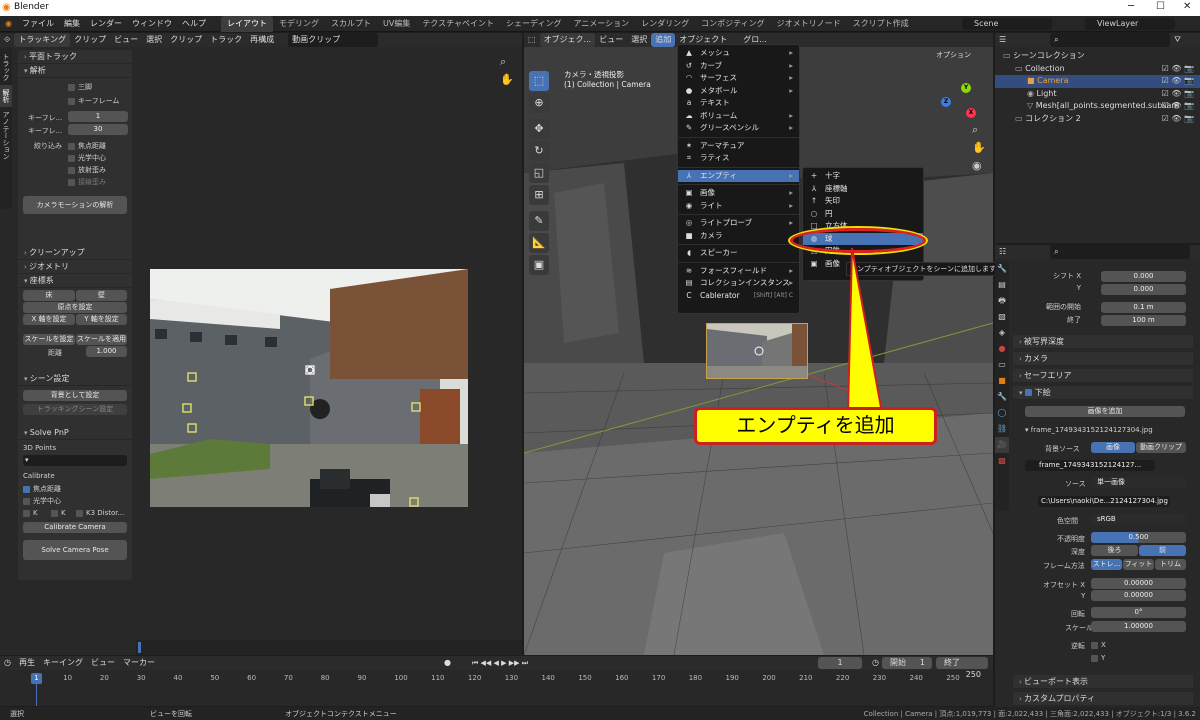  What do you see at coordinates (87, 170) in the screenshot?
I see `refine-radial-checkbox: 放射歪み` at bounding box center [87, 170].